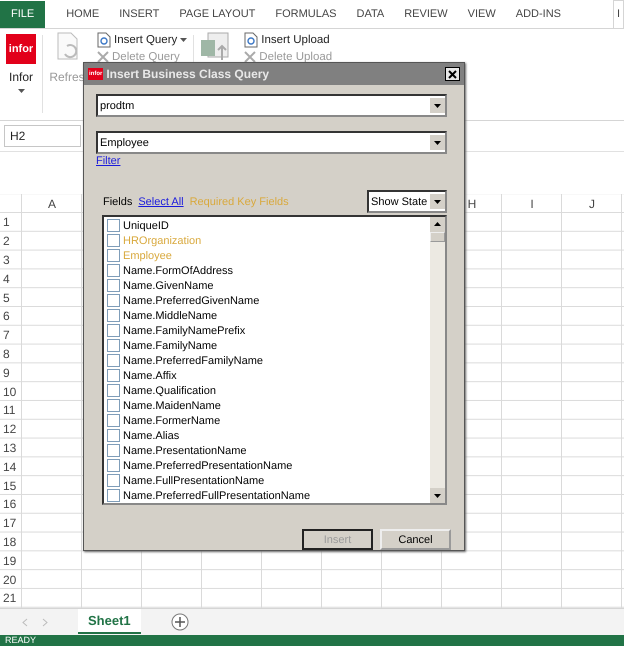  Describe the element at coordinates (306, 14) in the screenshot. I see `ribbon-tab: FORMULAS` at that location.